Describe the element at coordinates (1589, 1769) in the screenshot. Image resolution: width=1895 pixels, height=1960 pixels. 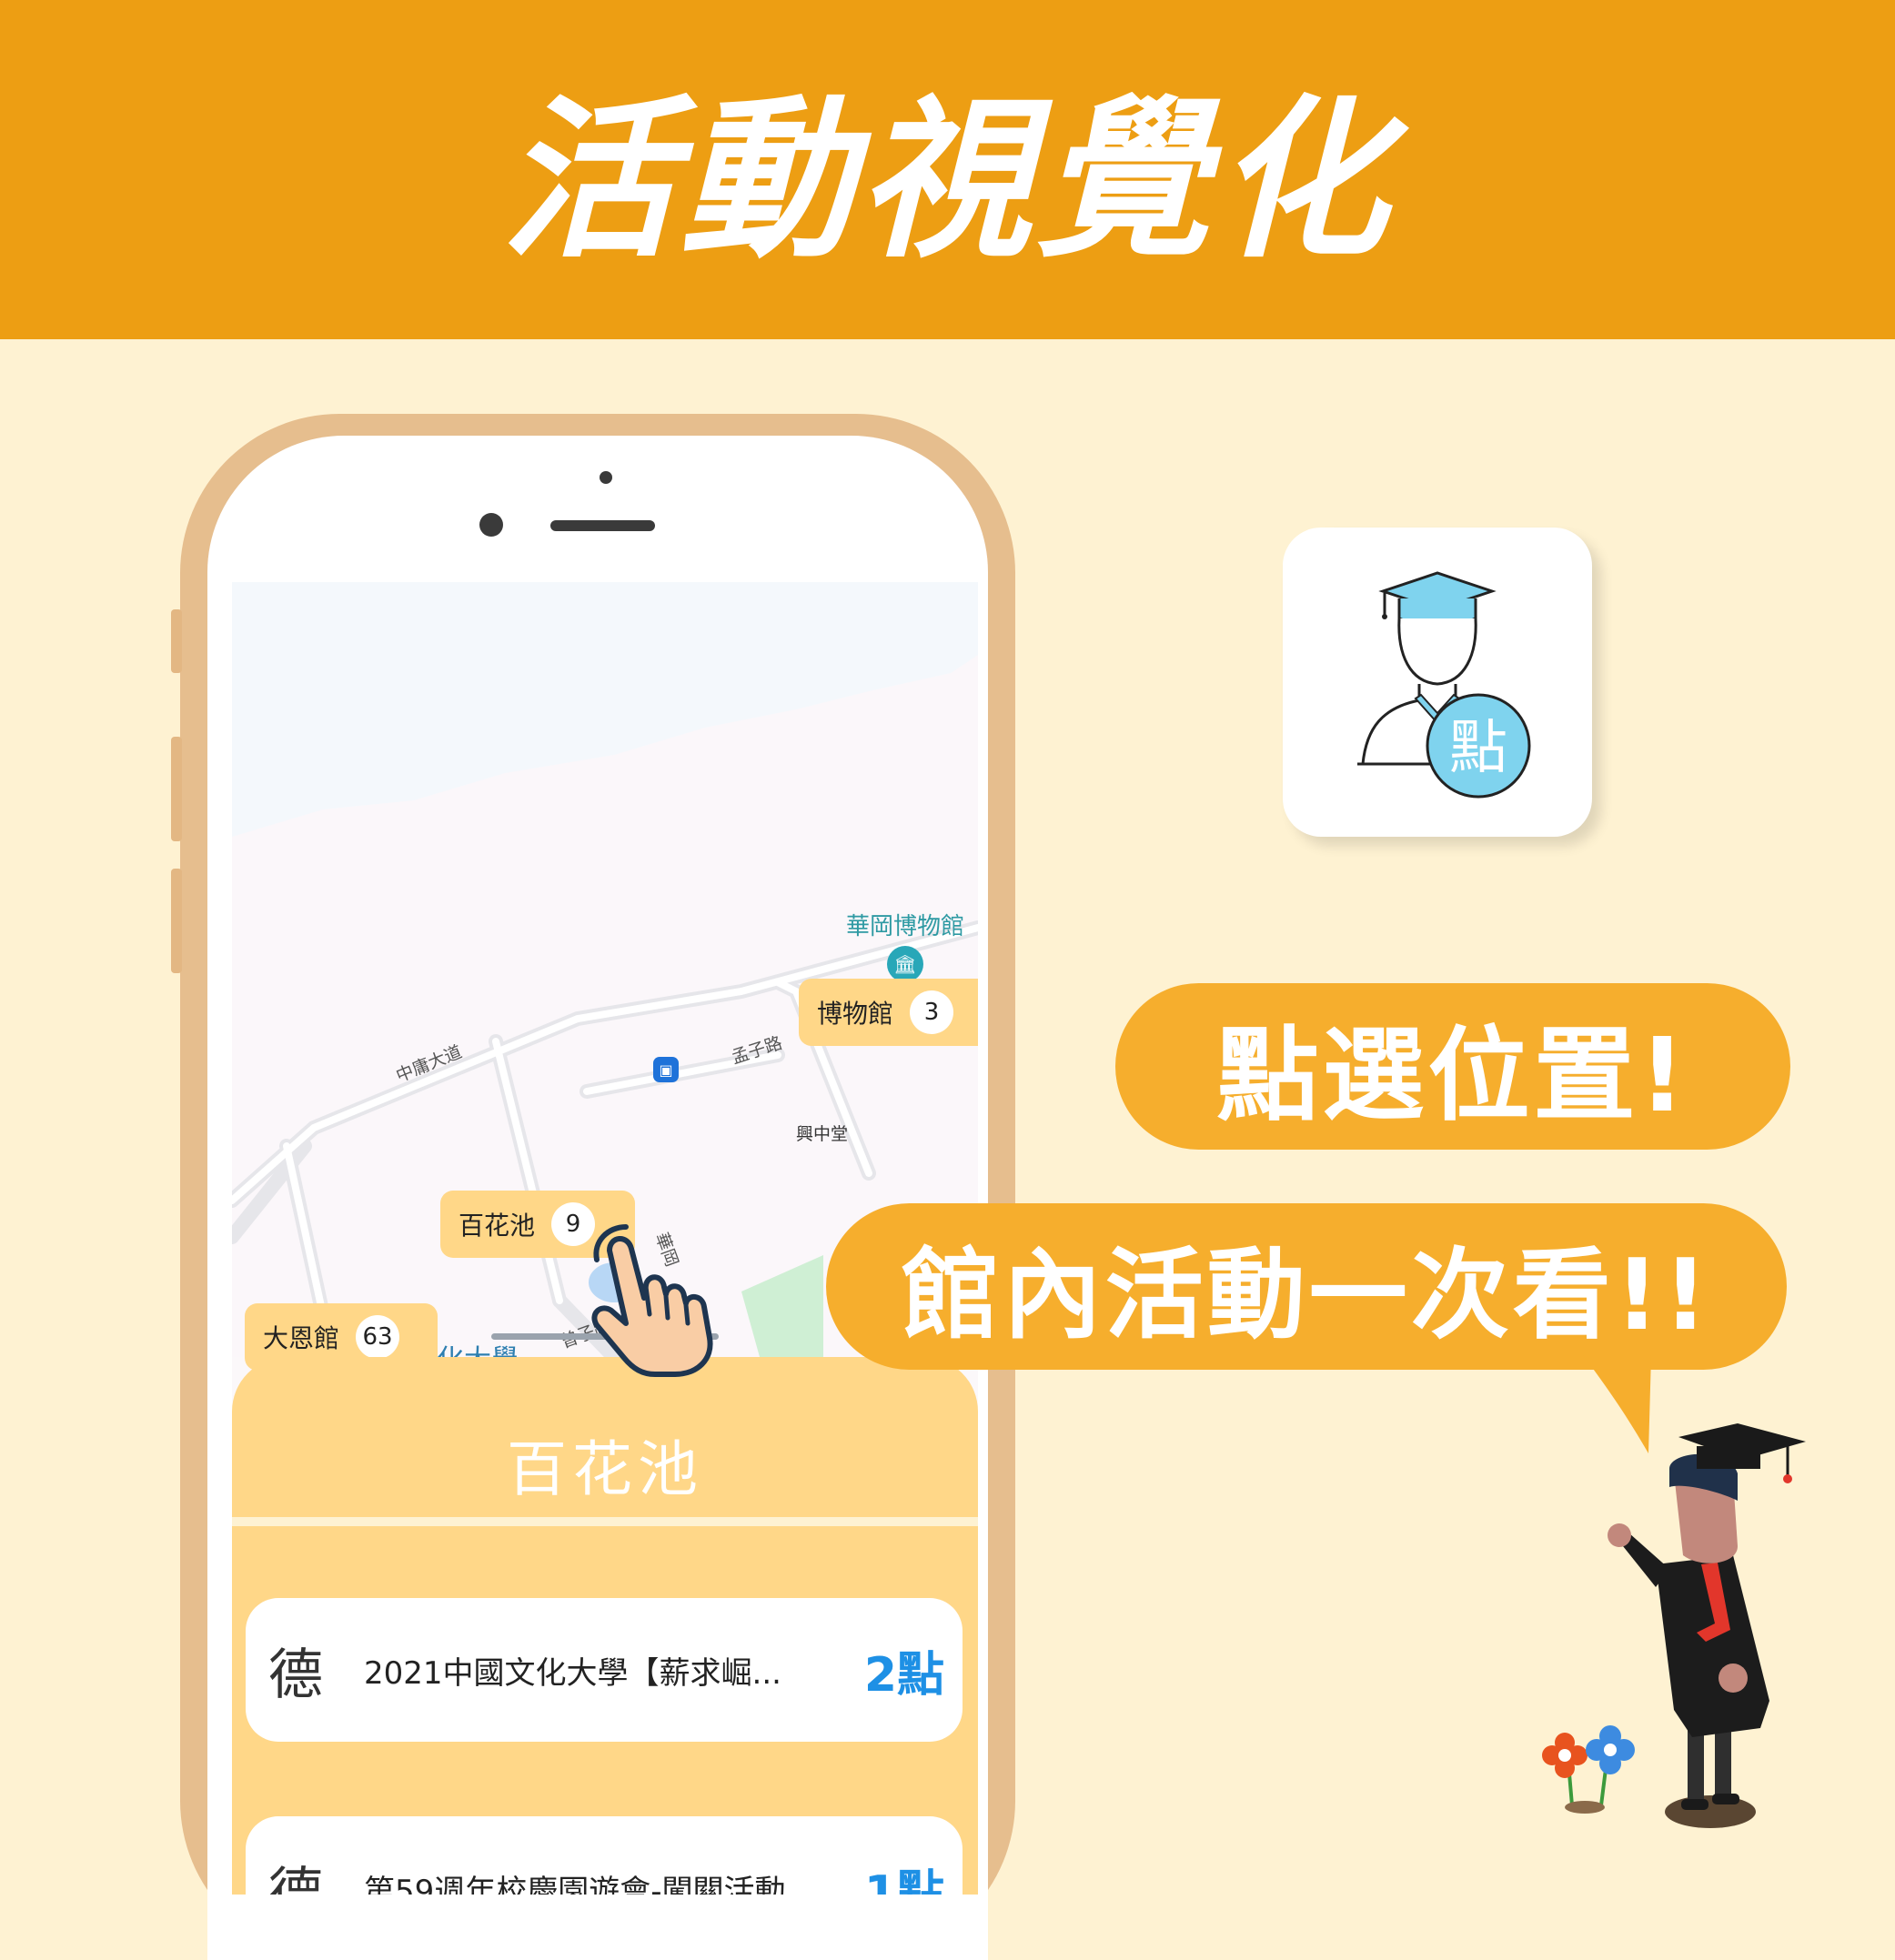
I see `flowers-decoration` at that location.